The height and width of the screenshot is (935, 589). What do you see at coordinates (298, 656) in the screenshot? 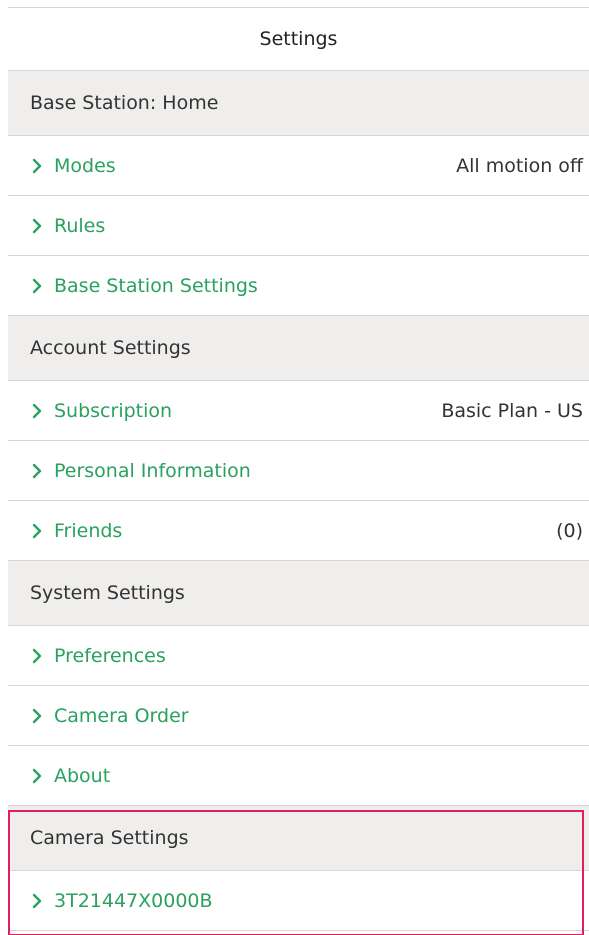
I see `settings-item-preferences: Preferences` at bounding box center [298, 656].